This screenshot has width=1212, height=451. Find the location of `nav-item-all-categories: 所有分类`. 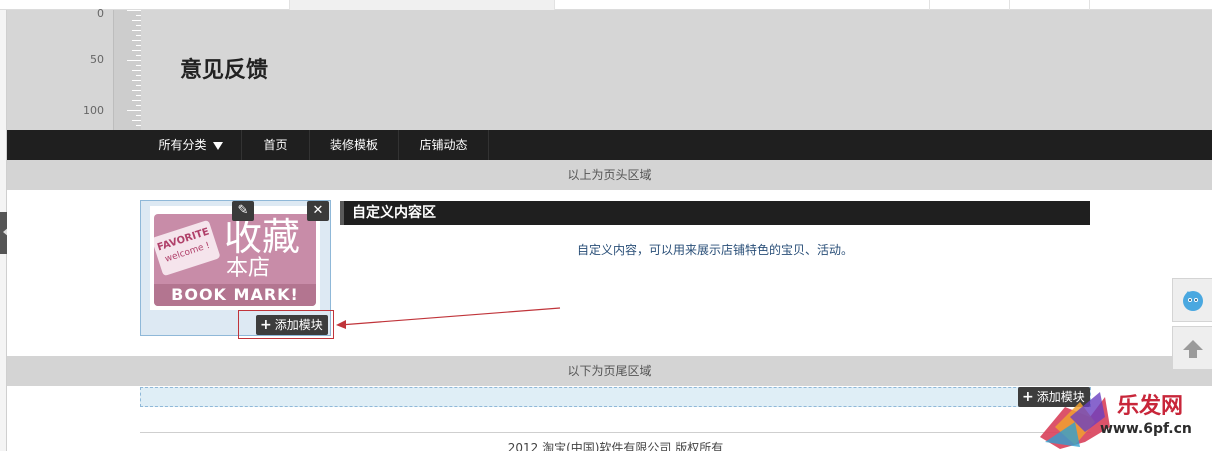

nav-item-all-categories: 所有分类 is located at coordinates (191, 145).